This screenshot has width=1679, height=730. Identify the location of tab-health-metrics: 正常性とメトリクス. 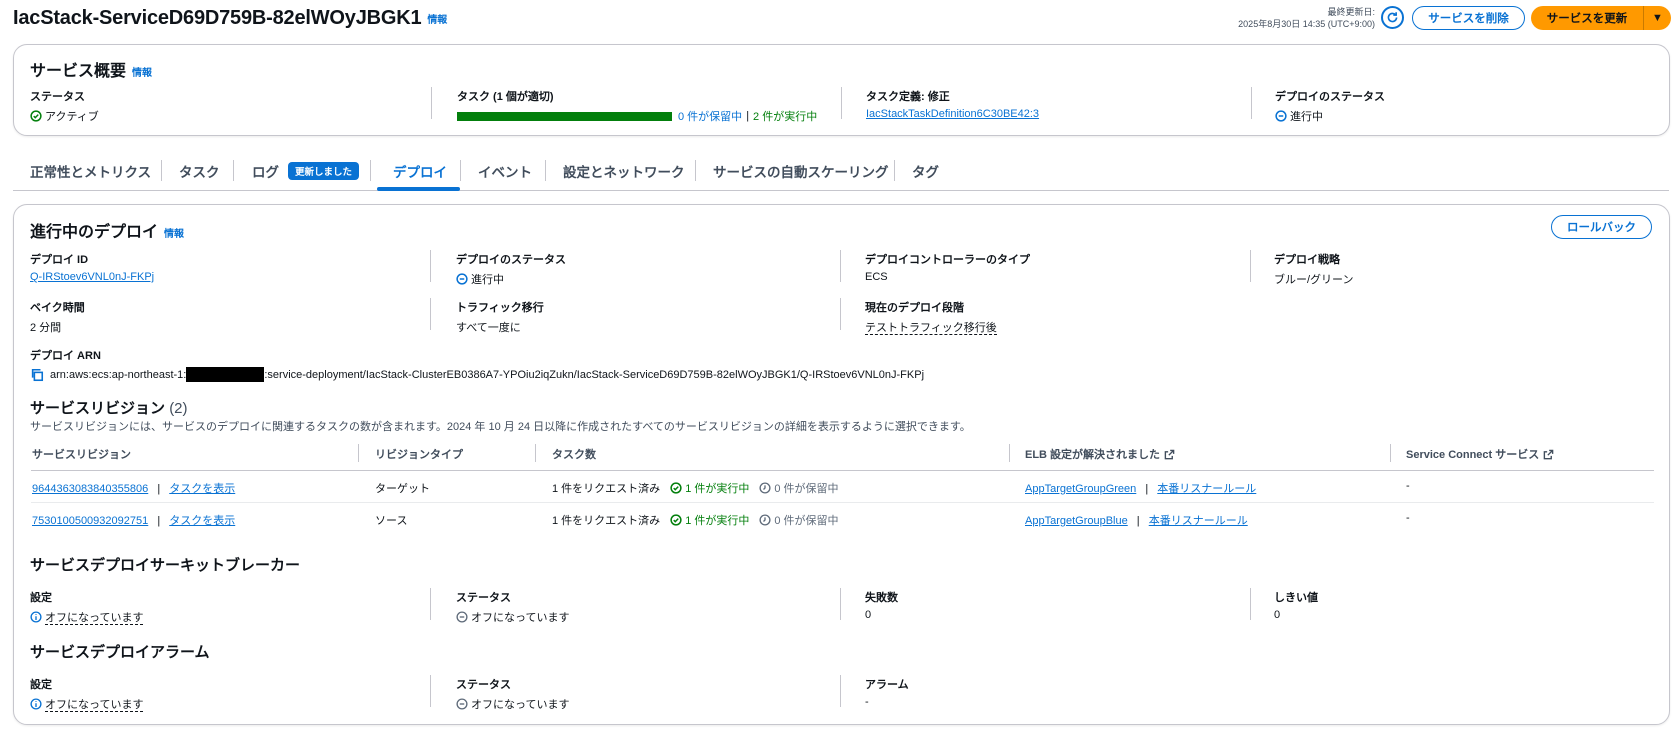
(90, 170).